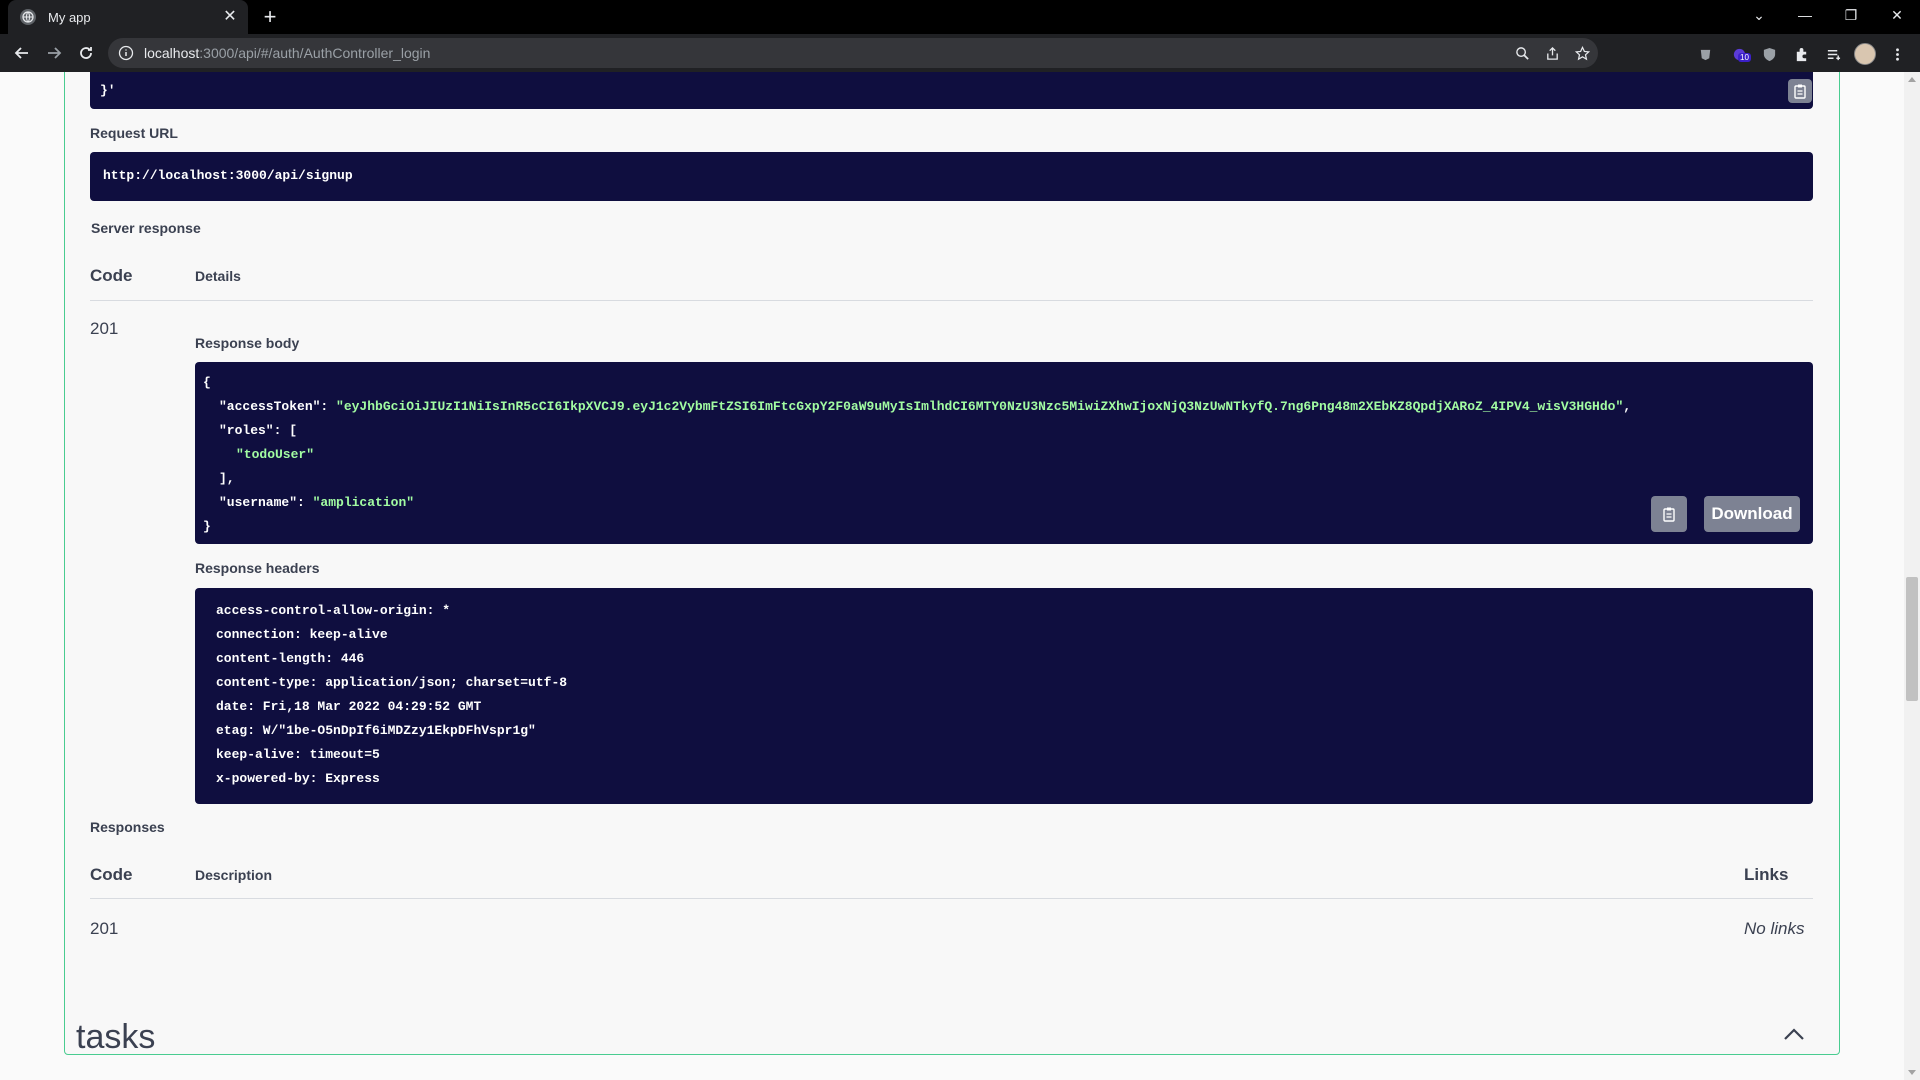  What do you see at coordinates (1801, 54) in the screenshot?
I see `extensions-puzzle-icon` at bounding box center [1801, 54].